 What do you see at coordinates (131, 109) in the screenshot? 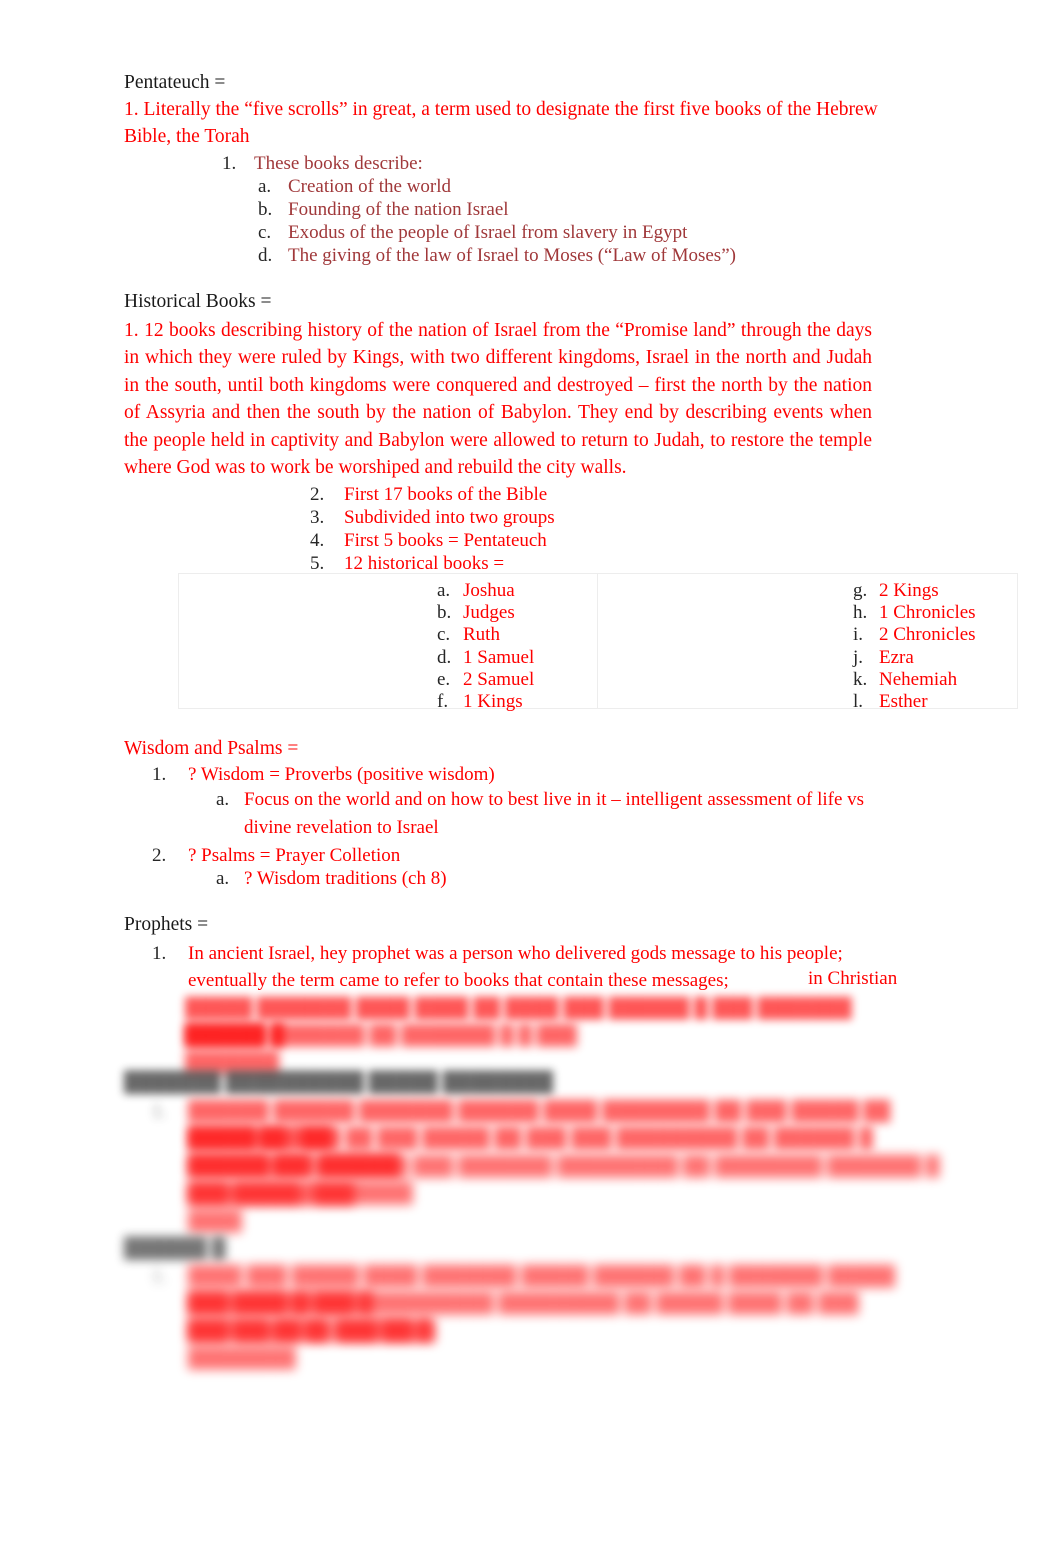
I see `pentateuch-lead-number: 1.` at bounding box center [131, 109].